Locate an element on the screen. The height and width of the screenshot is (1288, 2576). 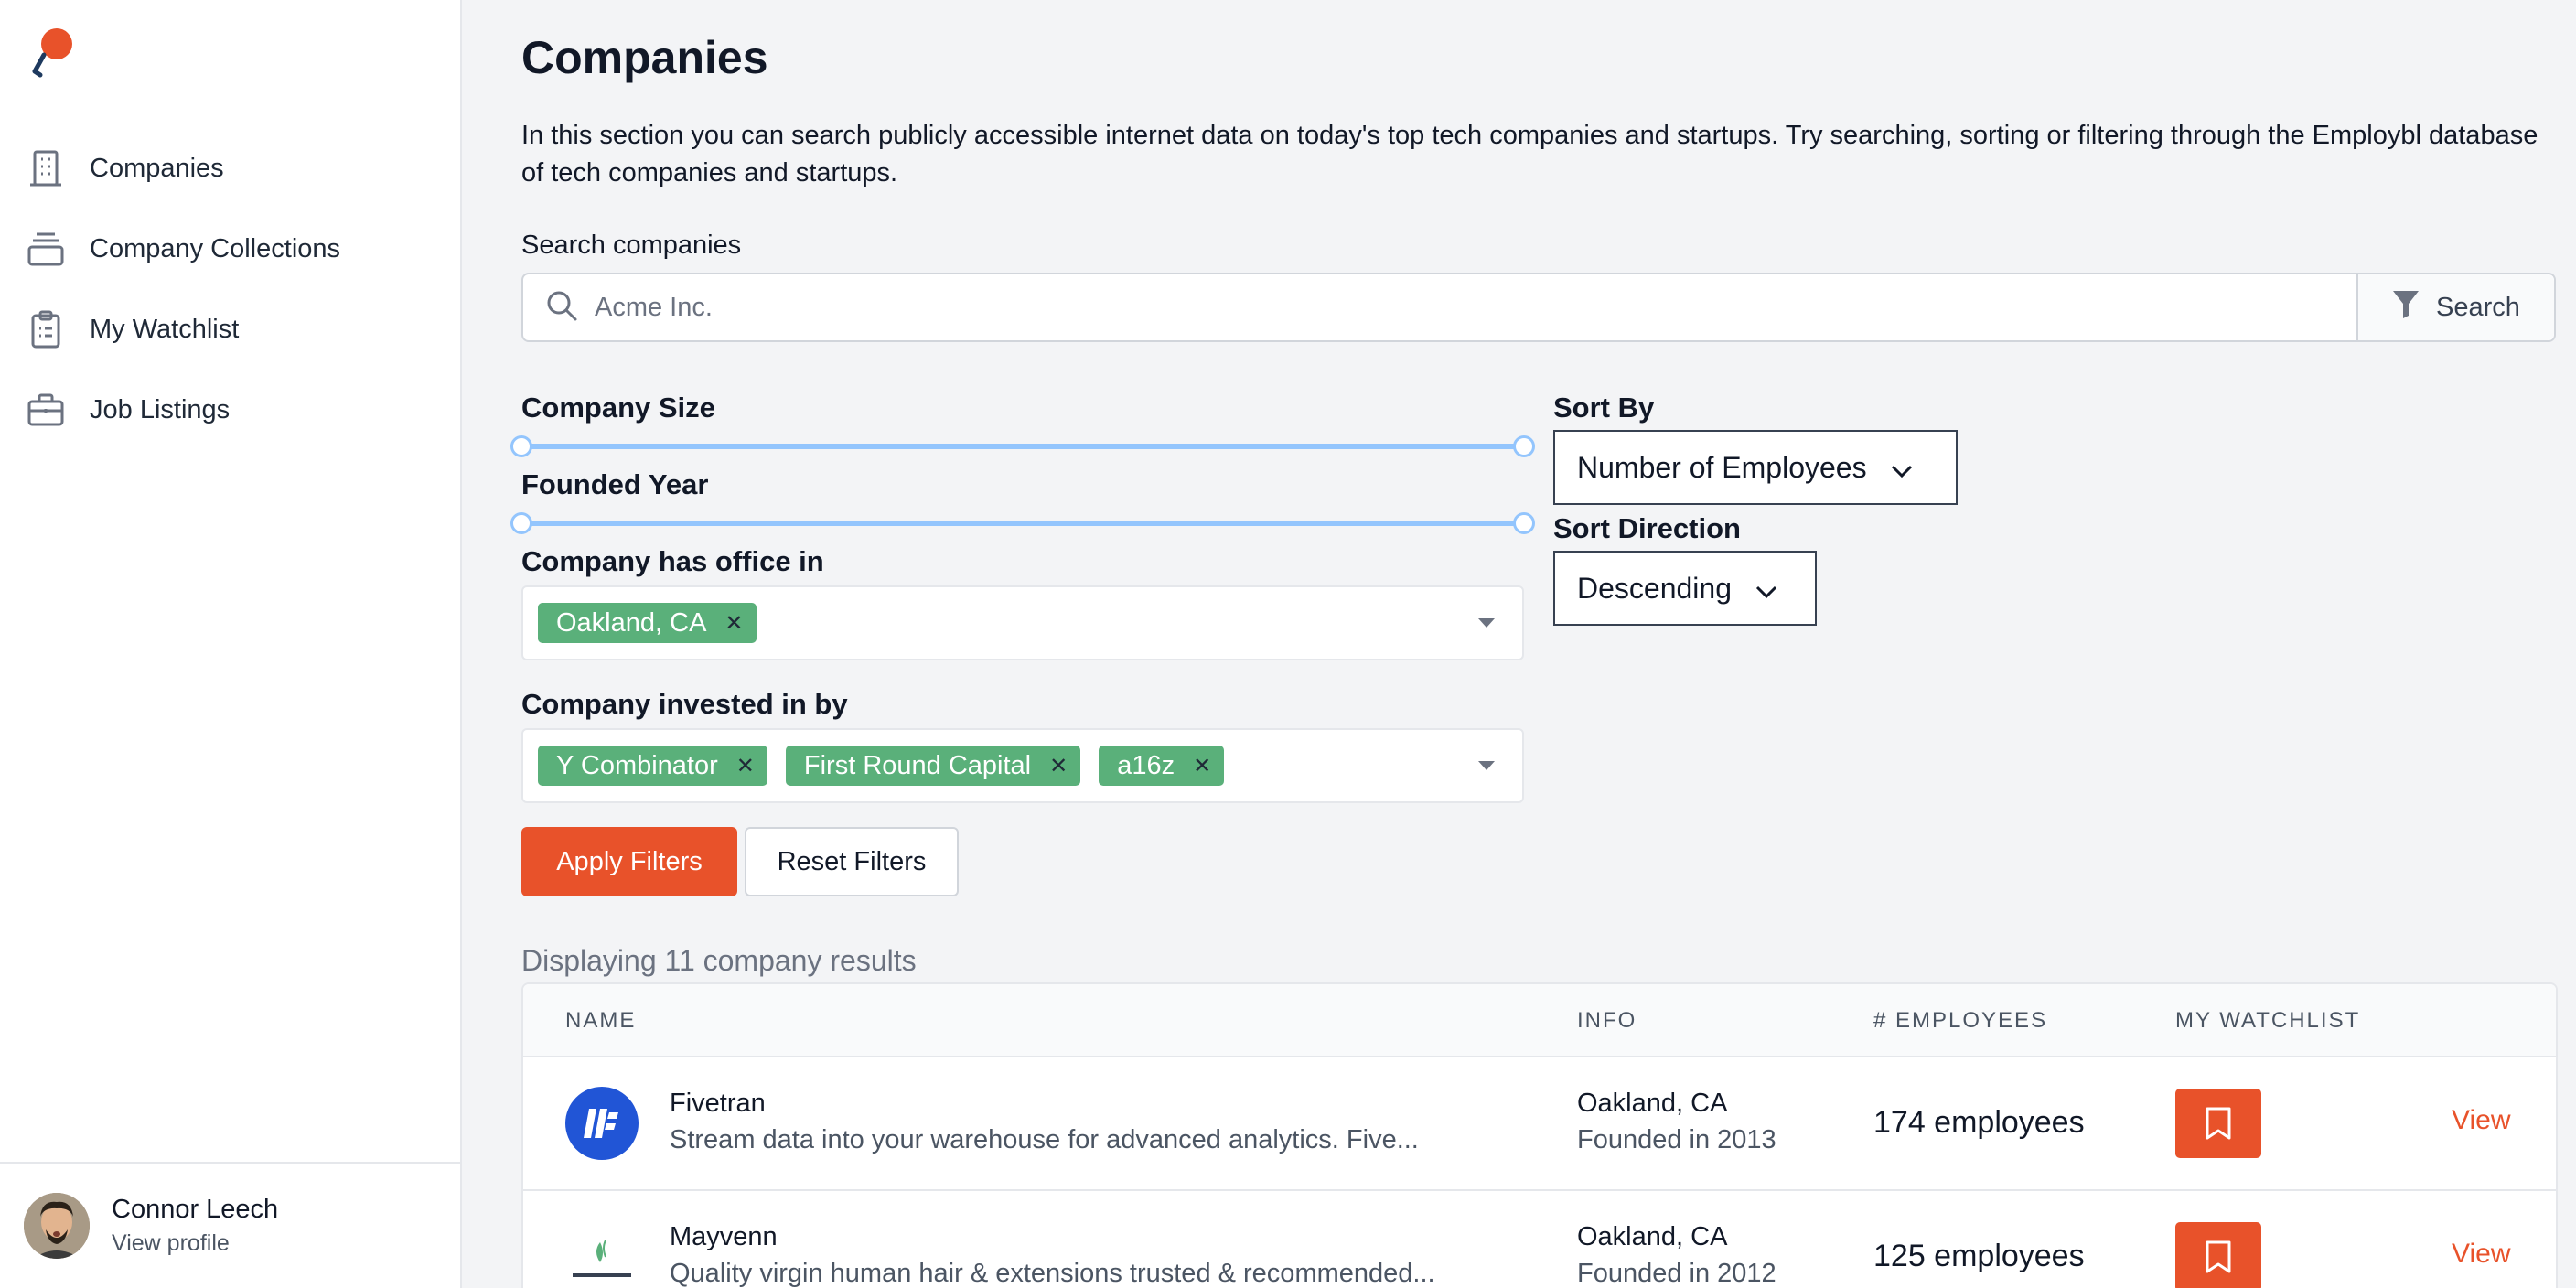
avatar is located at coordinates (57, 1226).